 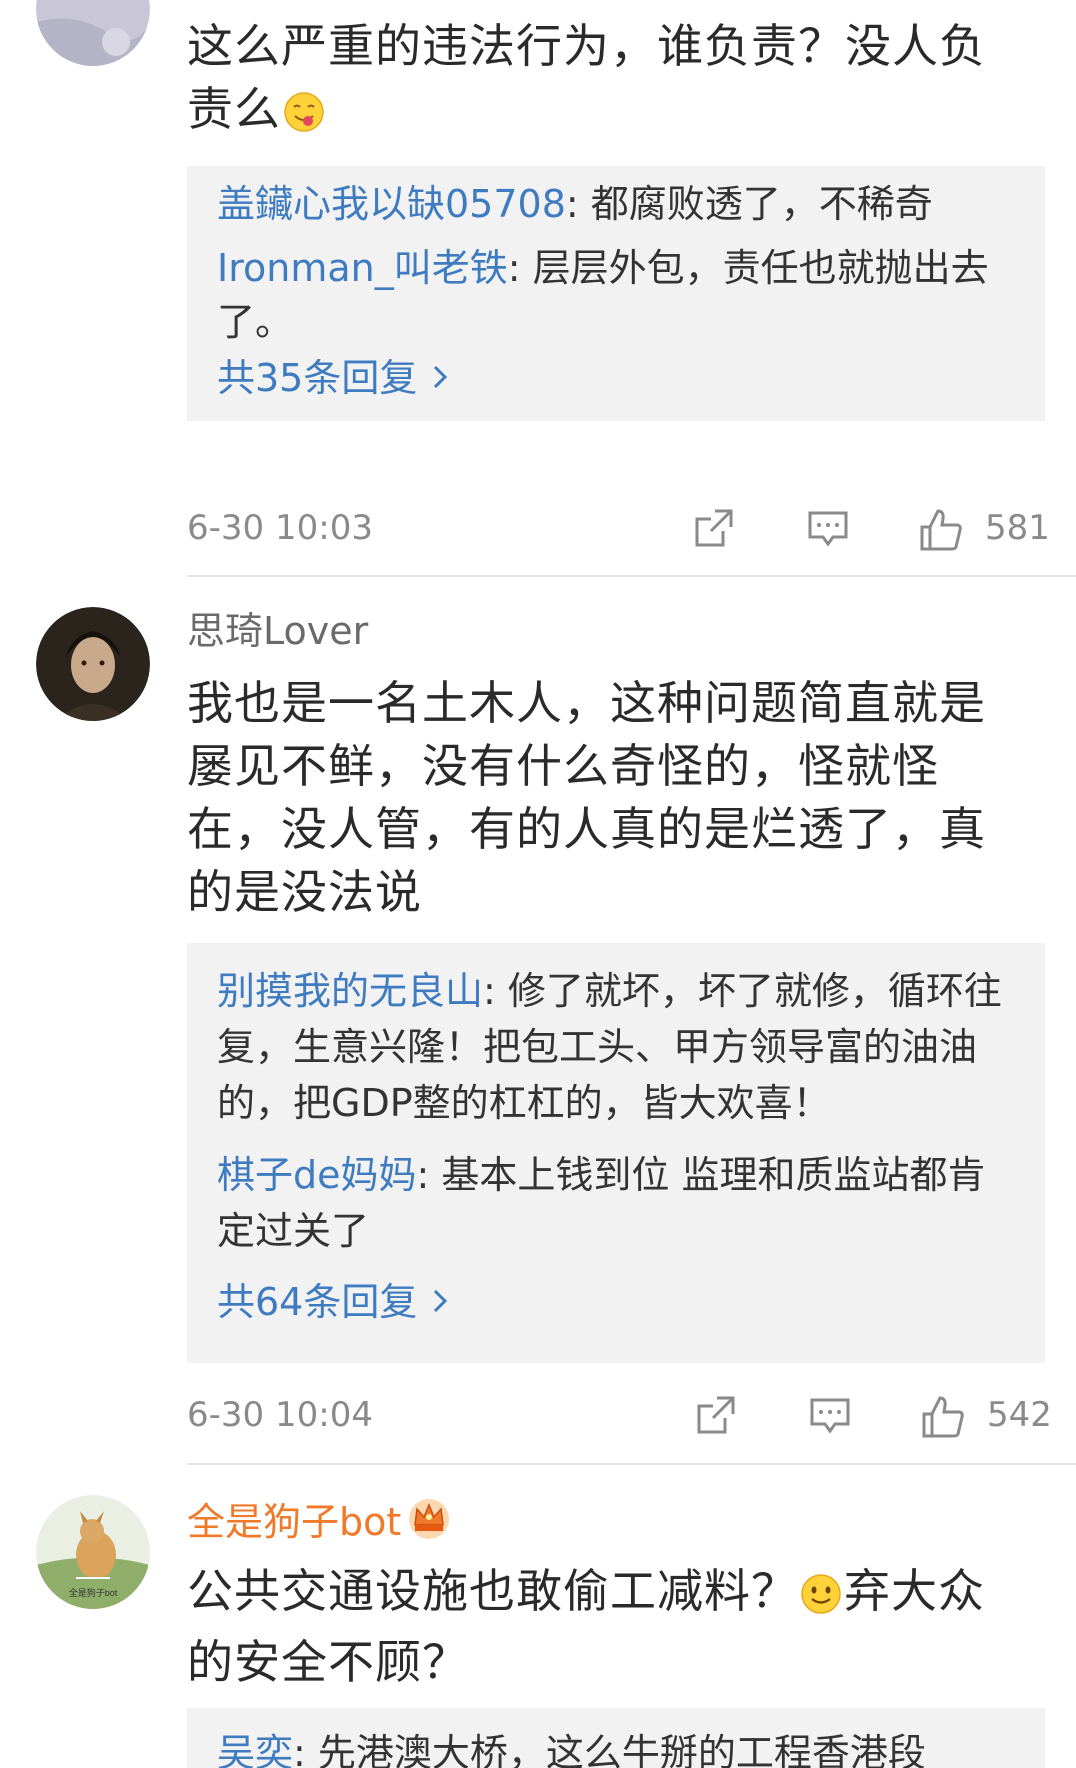 What do you see at coordinates (255, 1749) in the screenshot?
I see `reply-username: 吴奕` at bounding box center [255, 1749].